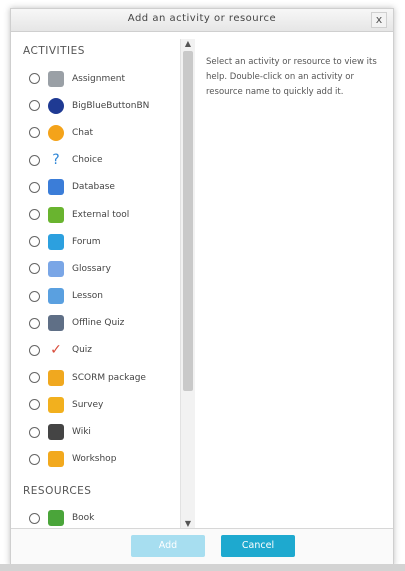 The height and width of the screenshot is (571, 405). I want to click on bigbluebutton-radio, so click(34, 106).